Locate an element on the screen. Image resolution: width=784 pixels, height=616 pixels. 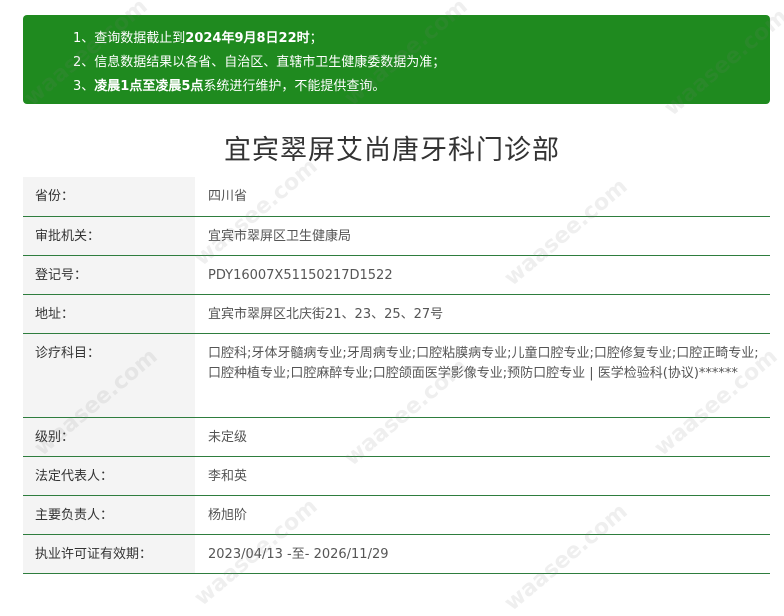
row-label: 诊疗科目： is located at coordinates (109, 375).